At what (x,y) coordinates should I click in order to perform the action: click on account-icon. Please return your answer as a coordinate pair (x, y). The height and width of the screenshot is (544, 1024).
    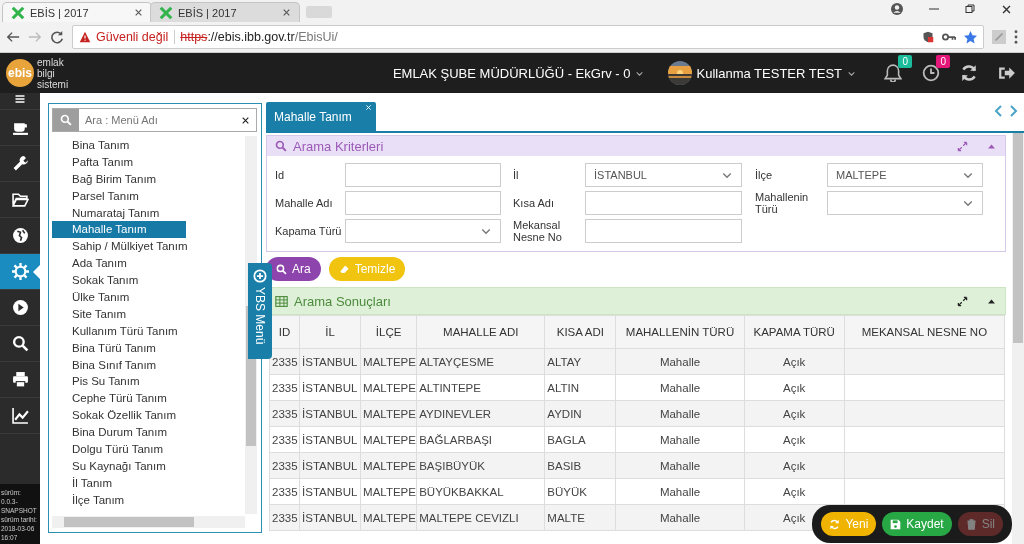
    Looking at the image, I should click on (897, 9).